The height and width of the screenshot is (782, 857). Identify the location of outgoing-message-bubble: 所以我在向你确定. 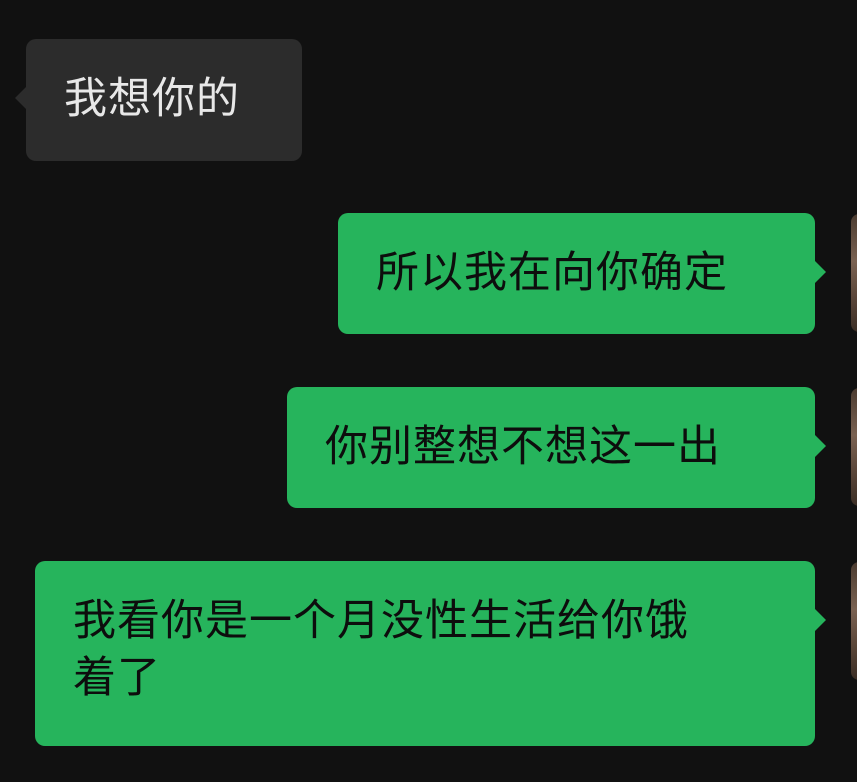
(582, 273).